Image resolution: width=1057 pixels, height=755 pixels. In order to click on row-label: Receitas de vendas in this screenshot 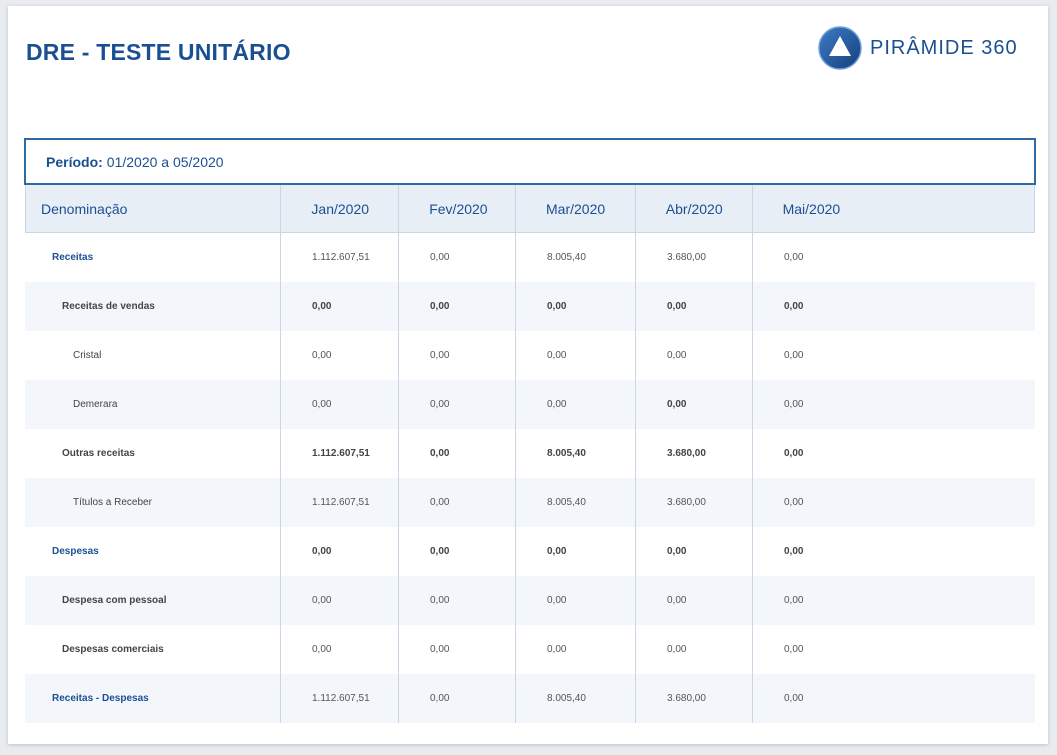, I will do `click(153, 306)`.